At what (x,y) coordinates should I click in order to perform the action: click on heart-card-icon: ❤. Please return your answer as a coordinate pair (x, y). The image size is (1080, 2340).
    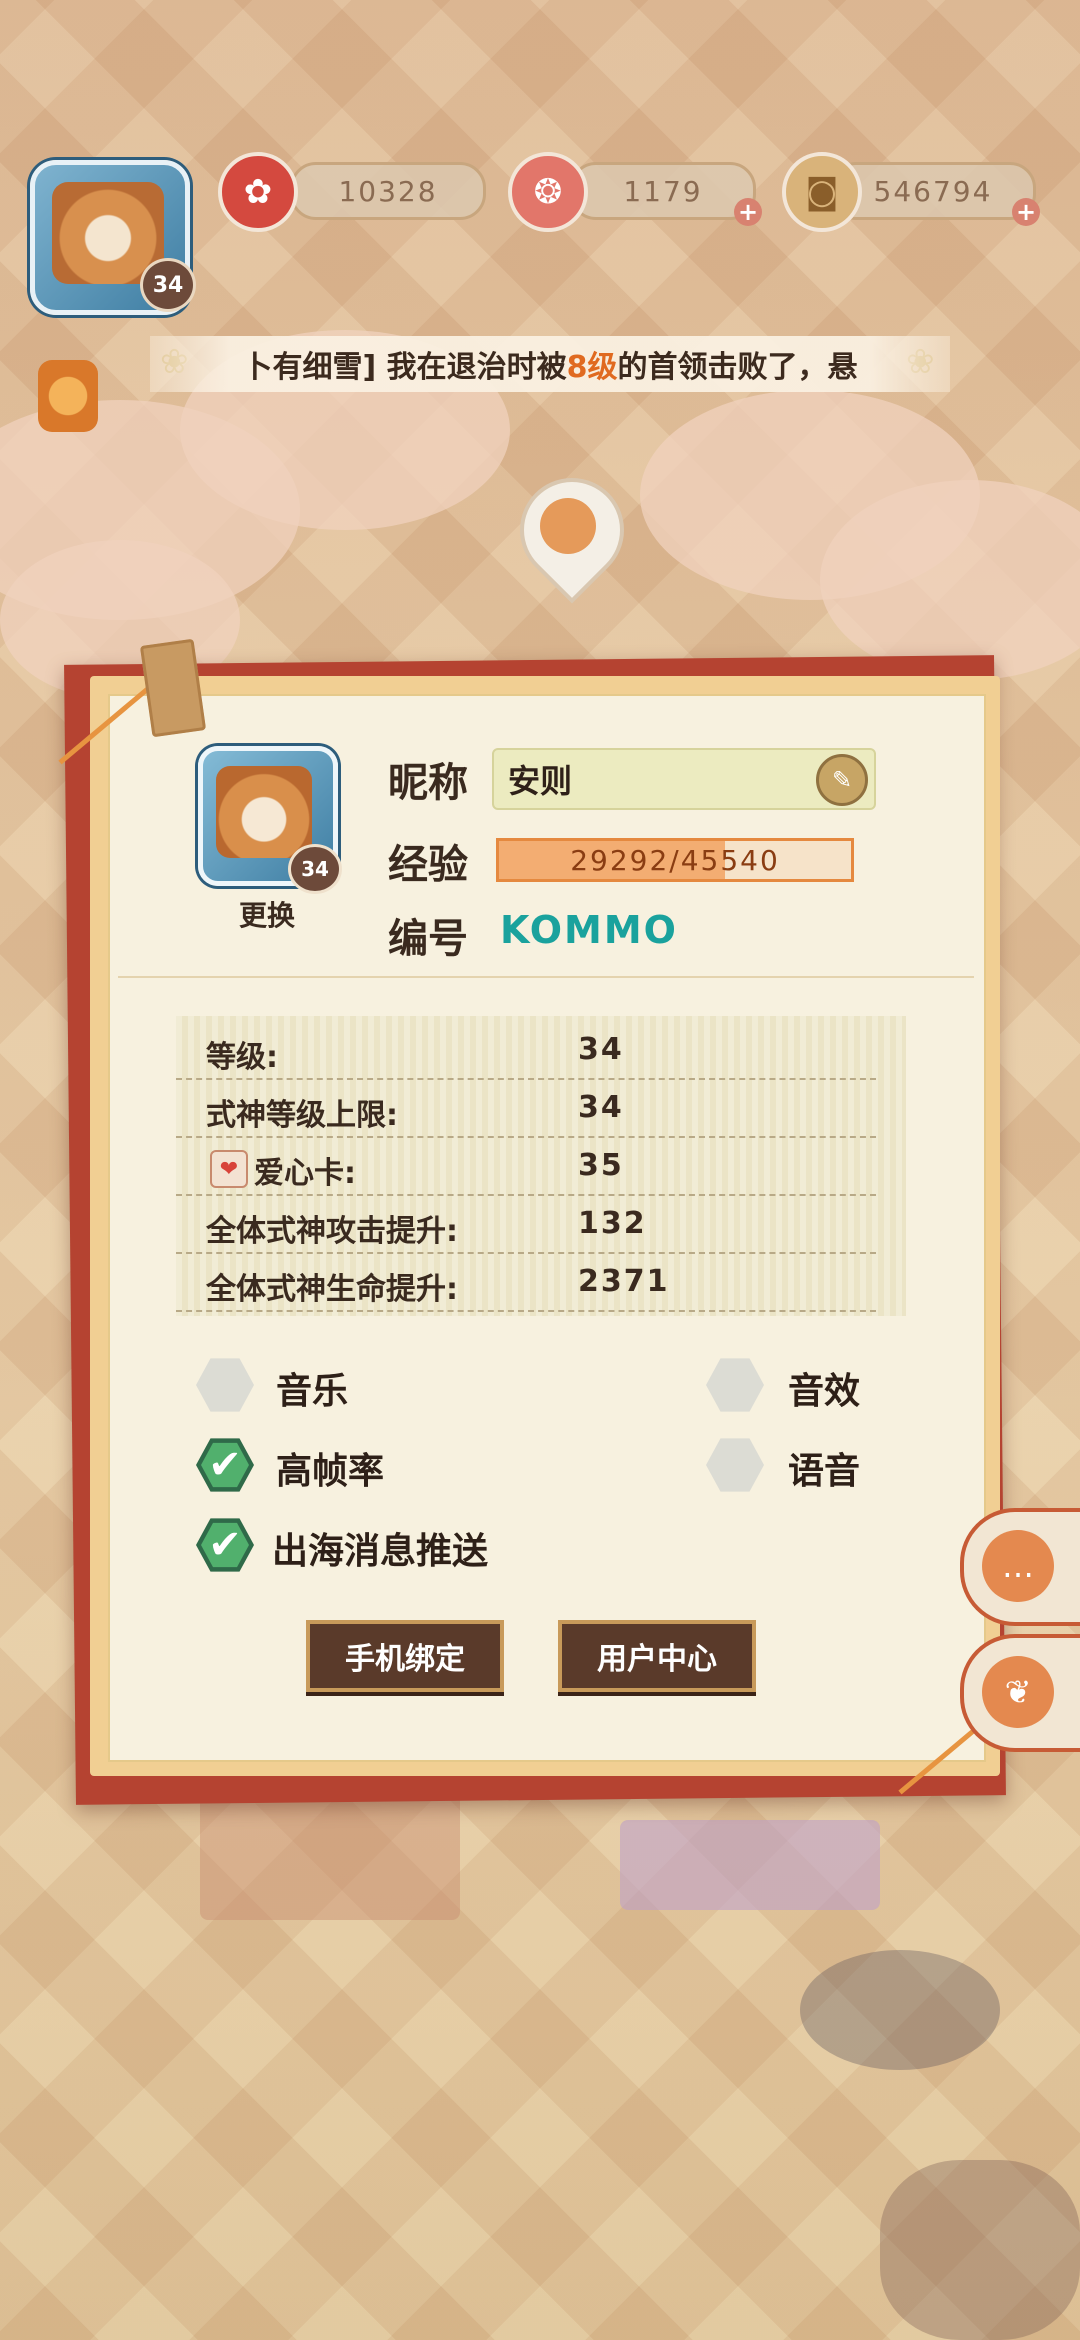
    Looking at the image, I should click on (229, 1169).